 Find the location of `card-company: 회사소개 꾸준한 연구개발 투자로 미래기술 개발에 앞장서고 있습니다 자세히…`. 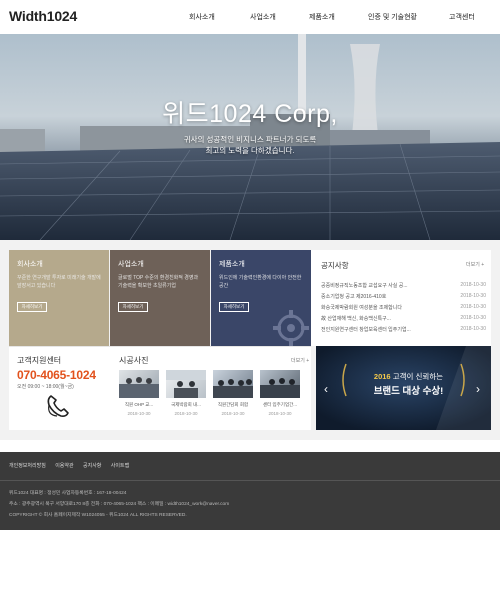

card-company: 회사소개 꾸준한 연구개발 투자로 미래기술 개발에 앞장서고 있습니다 자세히… is located at coordinates (59, 298).